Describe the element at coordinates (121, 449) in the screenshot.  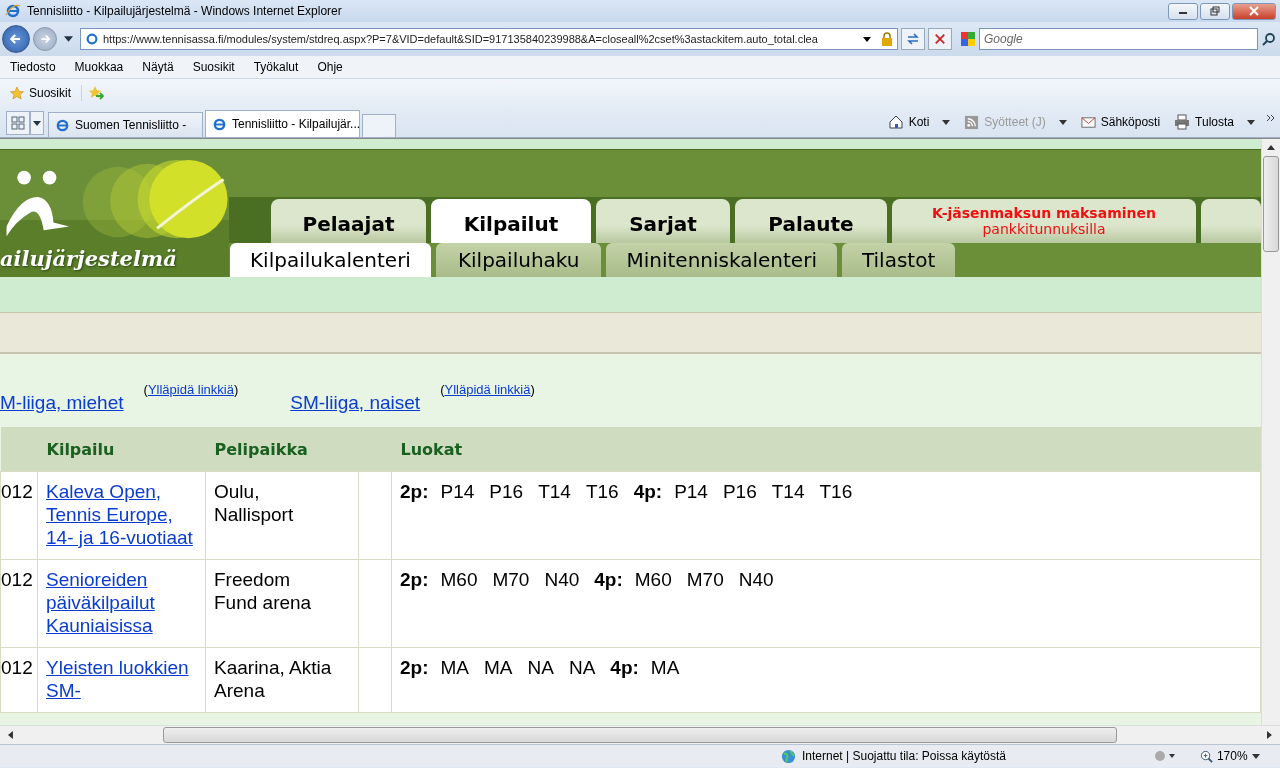
I see `column-header: Kilpailu` at that location.